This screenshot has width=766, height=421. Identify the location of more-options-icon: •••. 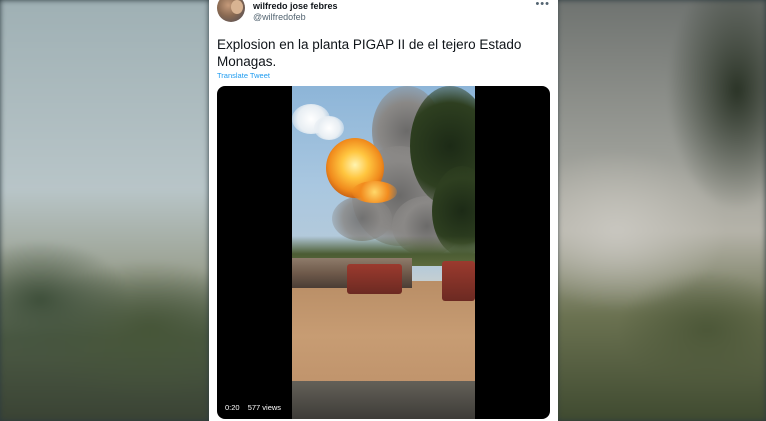
(542, 5).